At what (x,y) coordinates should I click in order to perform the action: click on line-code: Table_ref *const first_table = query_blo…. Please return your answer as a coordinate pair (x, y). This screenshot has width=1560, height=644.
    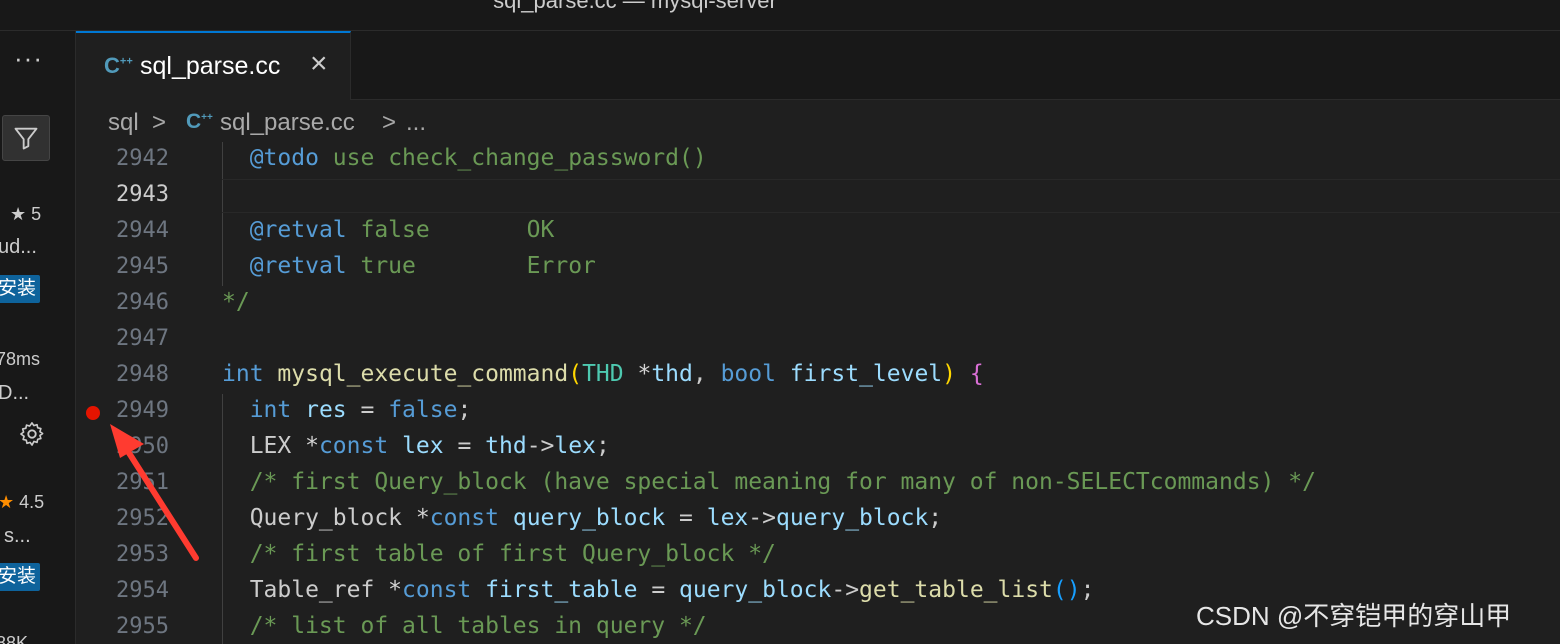
    Looking at the image, I should click on (658, 590).